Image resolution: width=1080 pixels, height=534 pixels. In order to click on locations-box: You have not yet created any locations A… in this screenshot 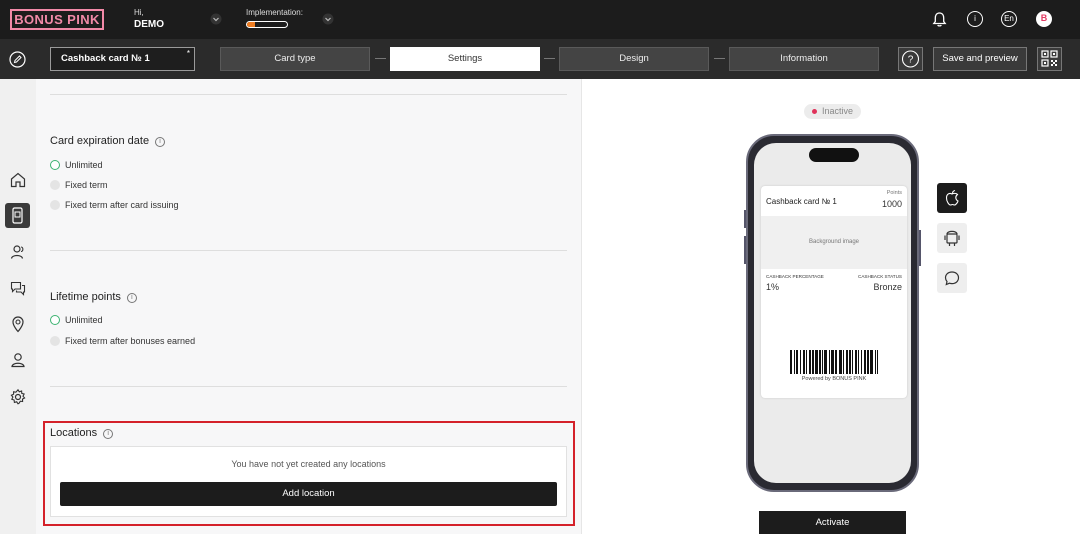, I will do `click(308, 481)`.